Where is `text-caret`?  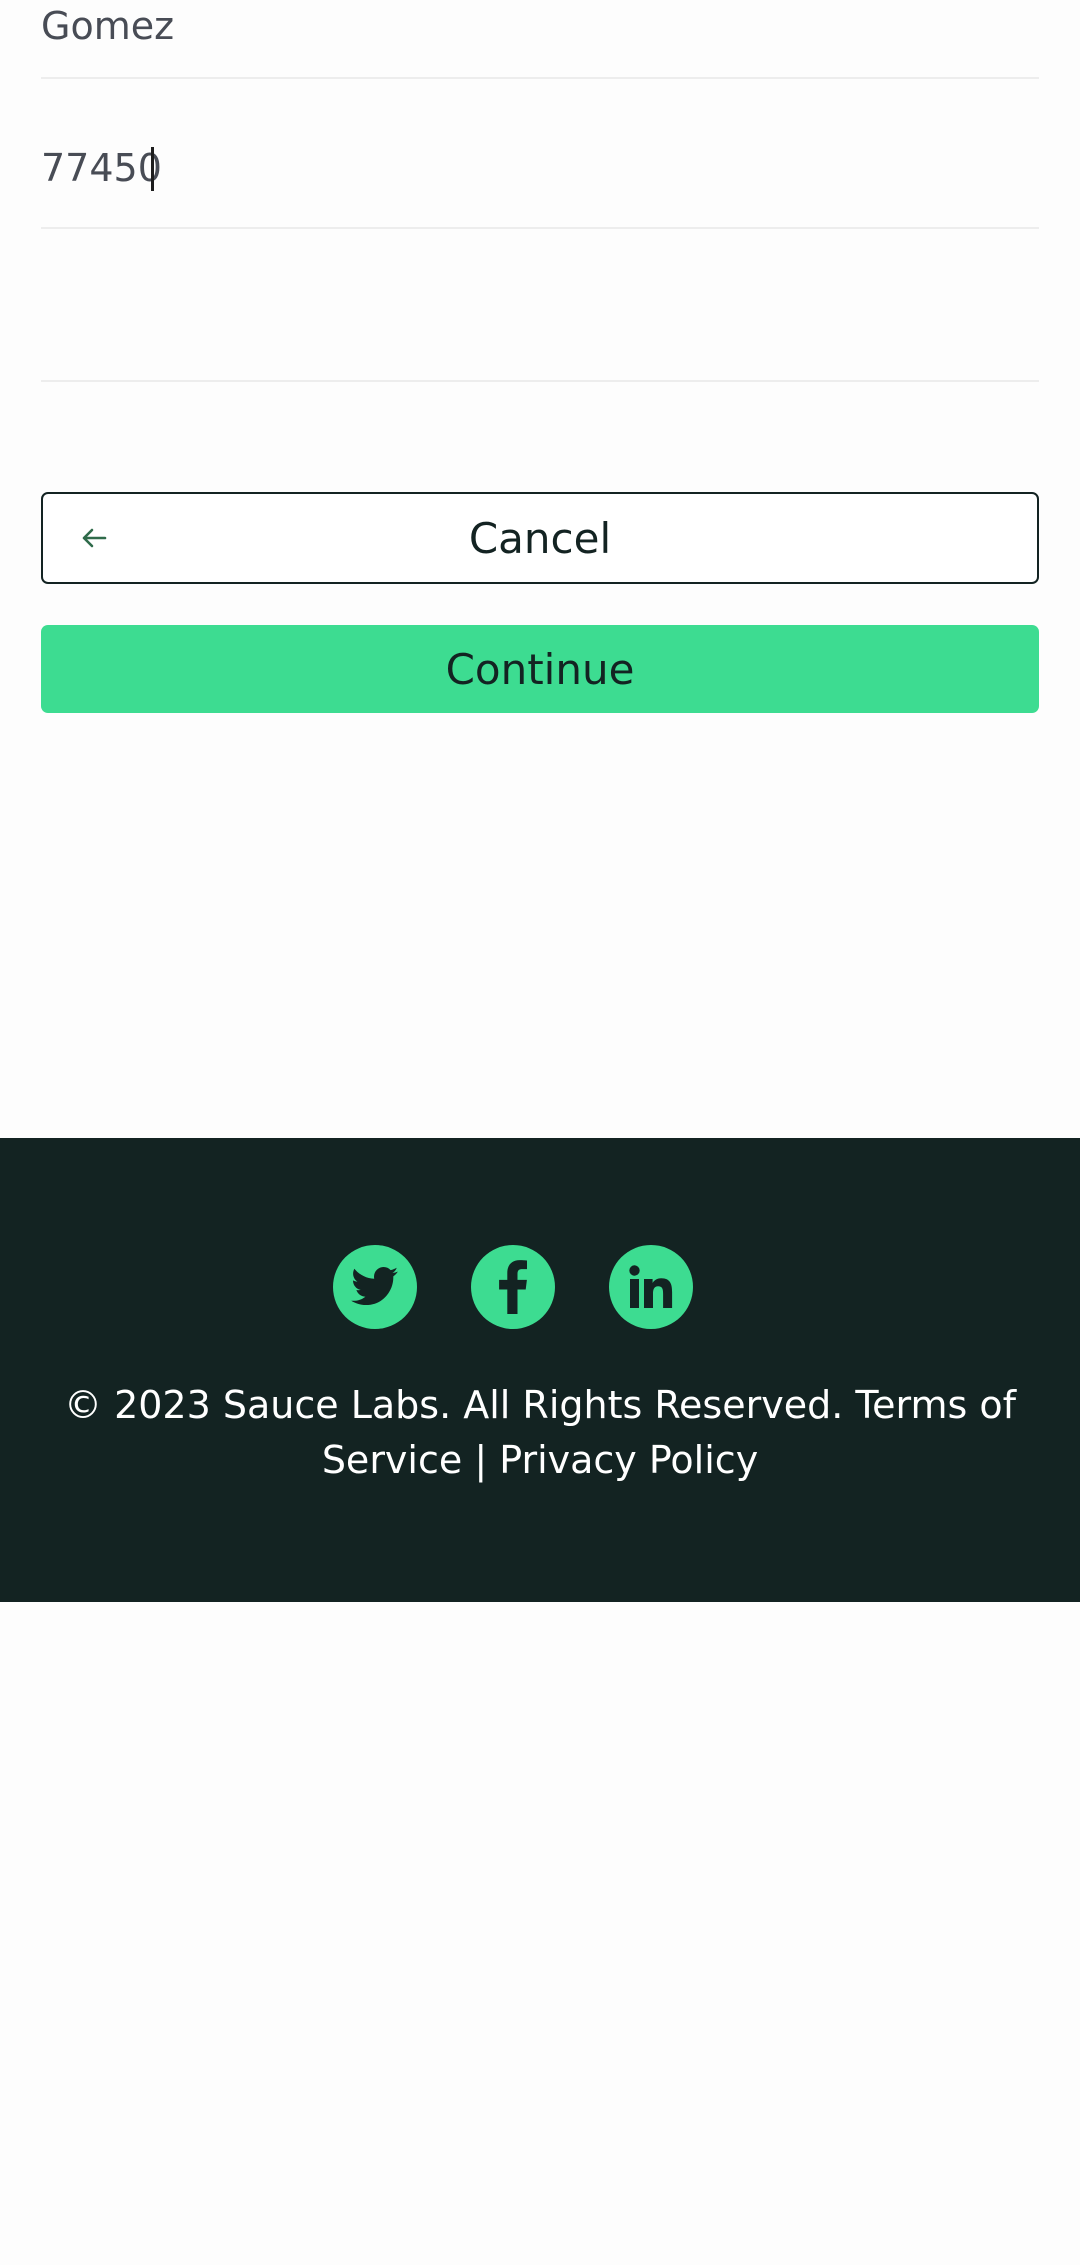 text-caret is located at coordinates (152, 169).